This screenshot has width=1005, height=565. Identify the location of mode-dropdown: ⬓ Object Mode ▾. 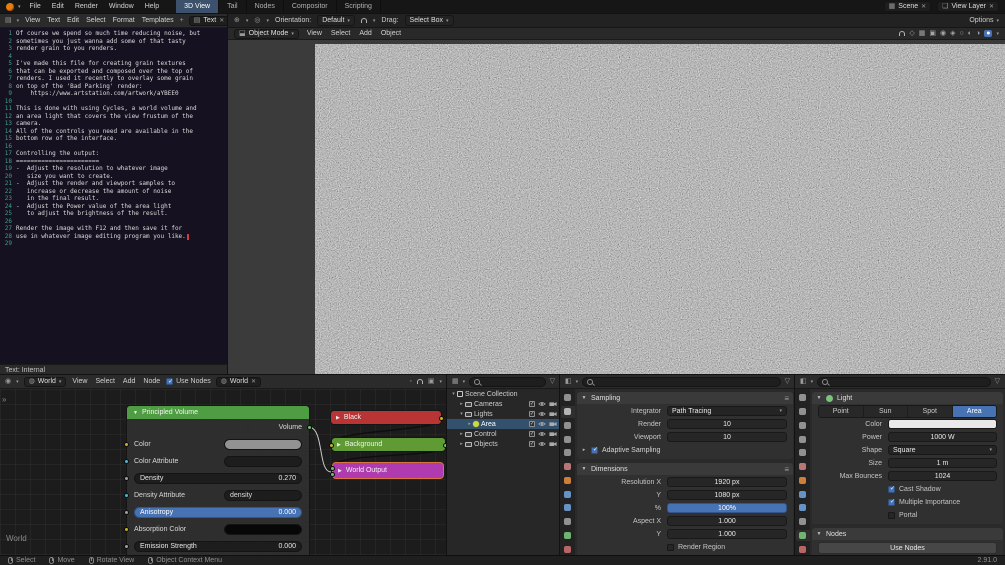
(266, 33).